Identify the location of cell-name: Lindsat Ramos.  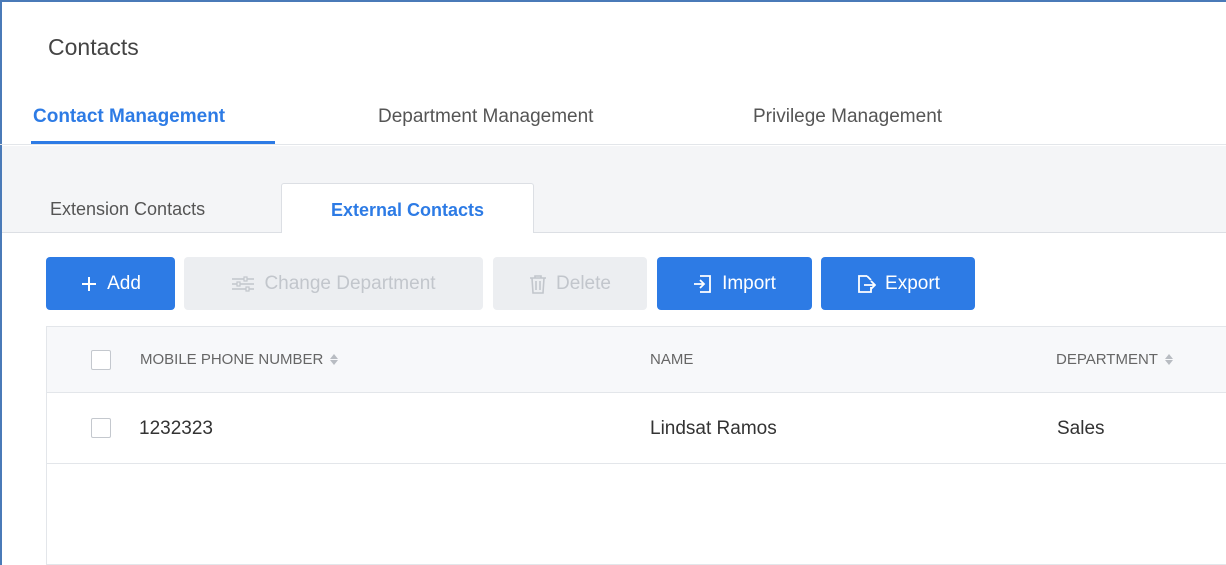
(713, 428).